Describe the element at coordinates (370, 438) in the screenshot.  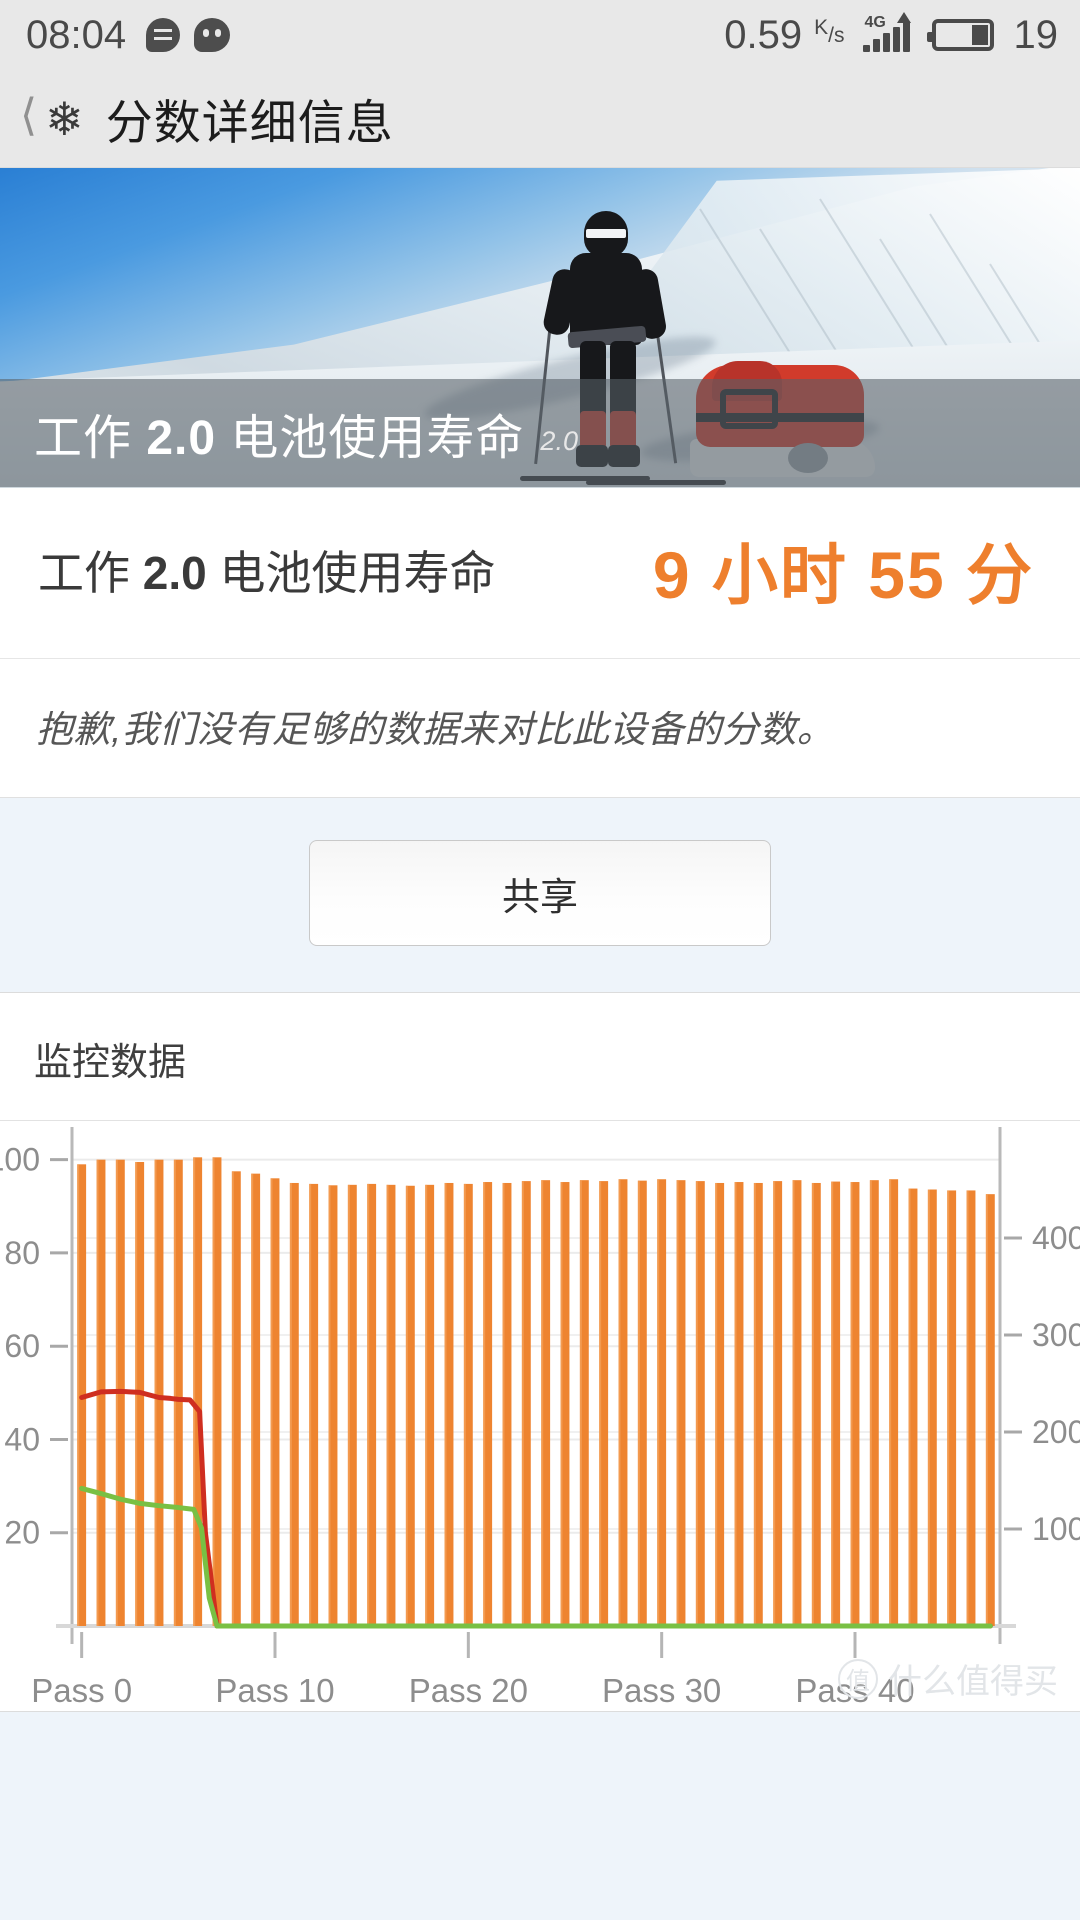
I see `hero-title-post: 电池使用寿命` at that location.